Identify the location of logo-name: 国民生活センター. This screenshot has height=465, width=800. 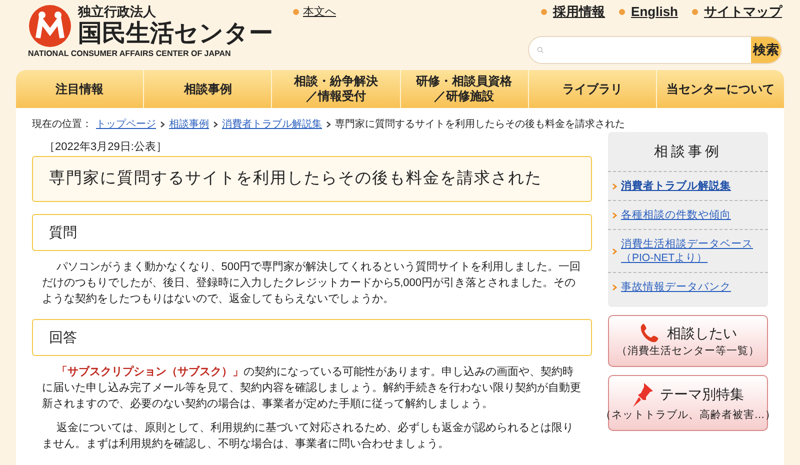
(175, 34).